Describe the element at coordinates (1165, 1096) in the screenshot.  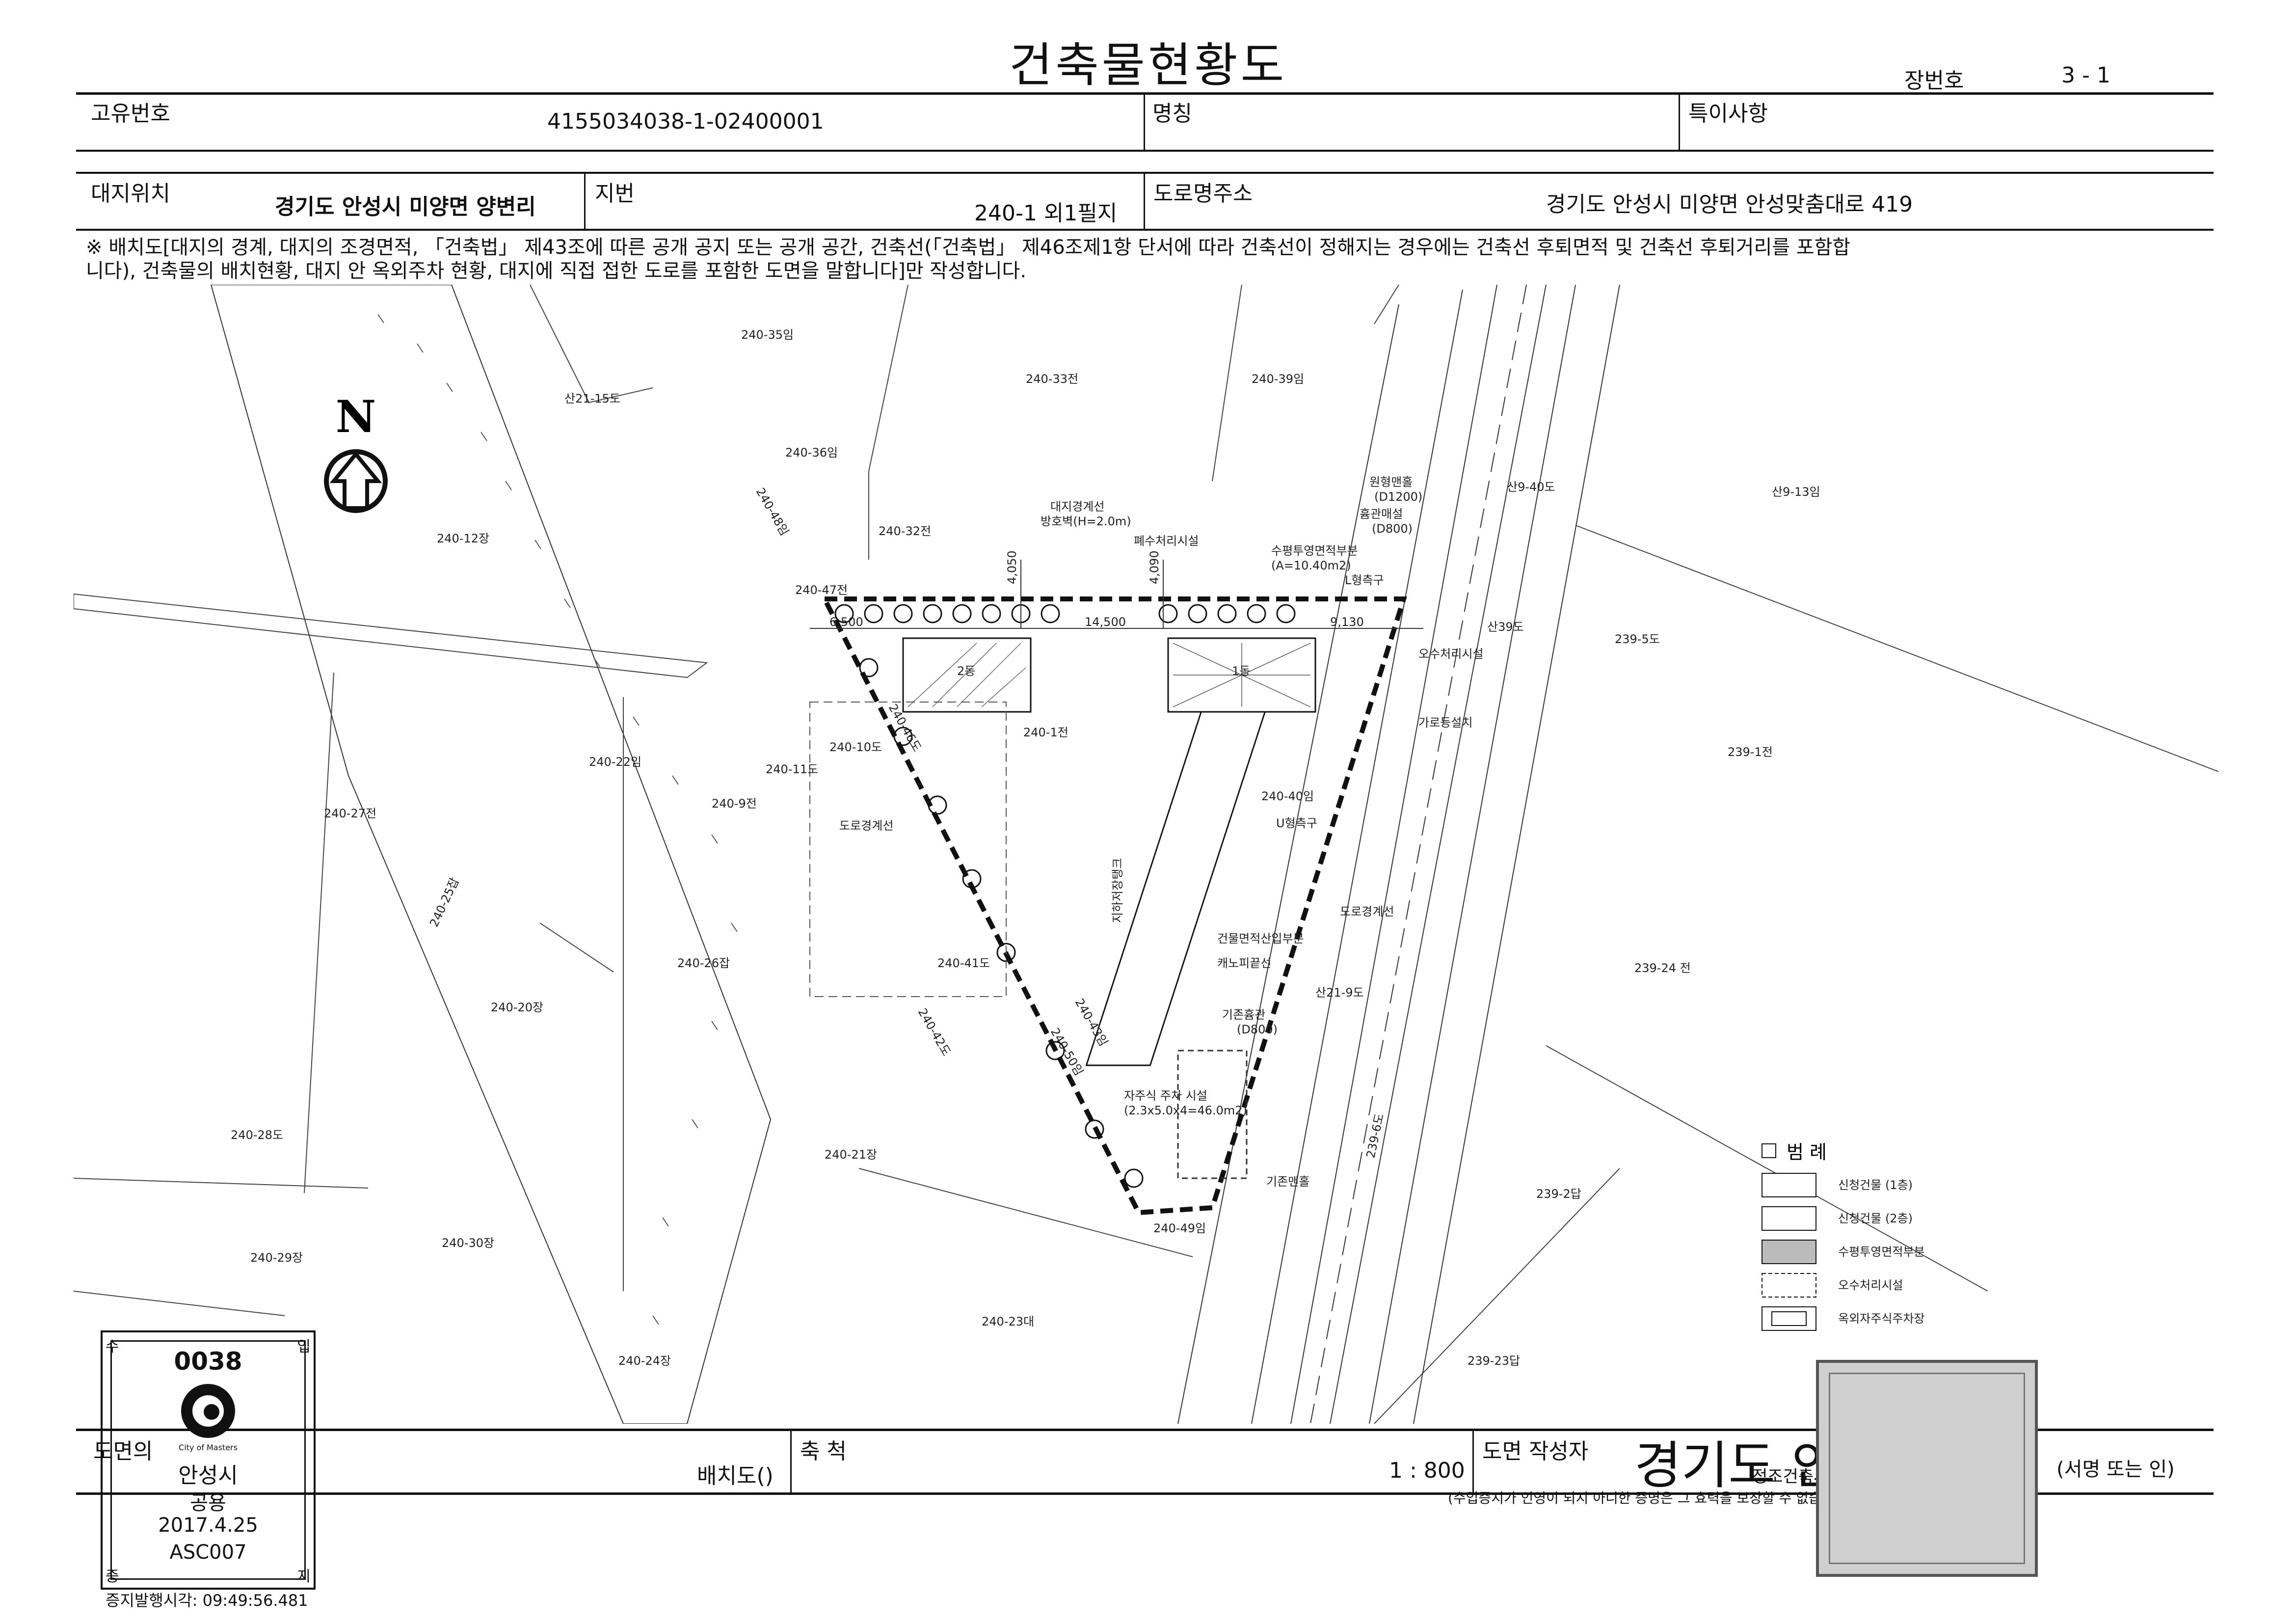
I see `annotation-label: 자주식 주차 시설` at that location.